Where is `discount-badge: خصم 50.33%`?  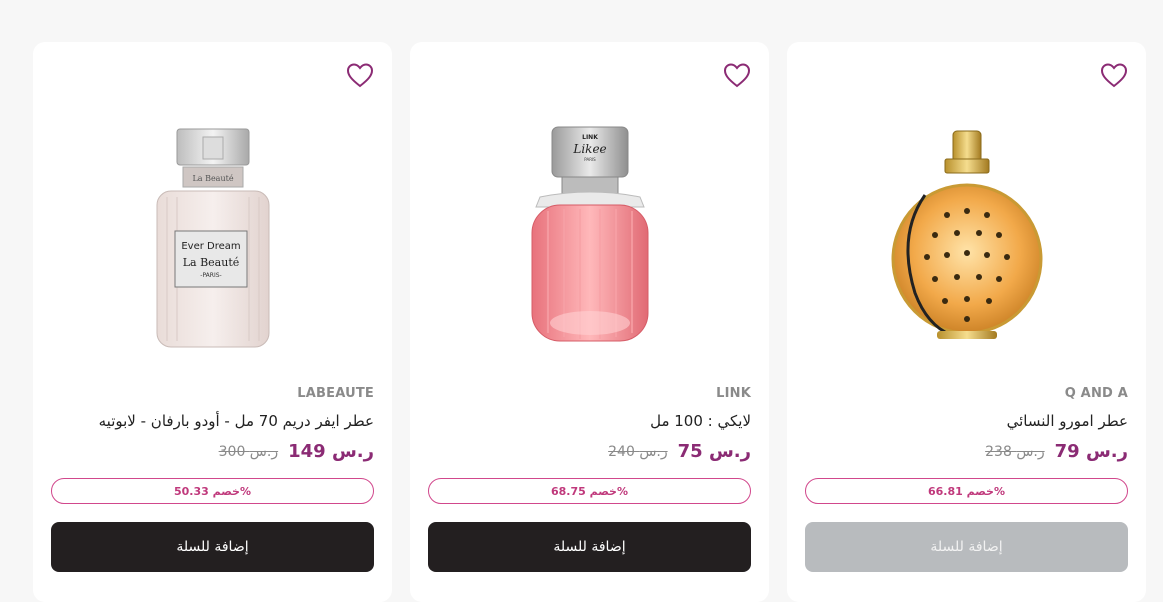
discount-badge: خصم 50.33% is located at coordinates (212, 491).